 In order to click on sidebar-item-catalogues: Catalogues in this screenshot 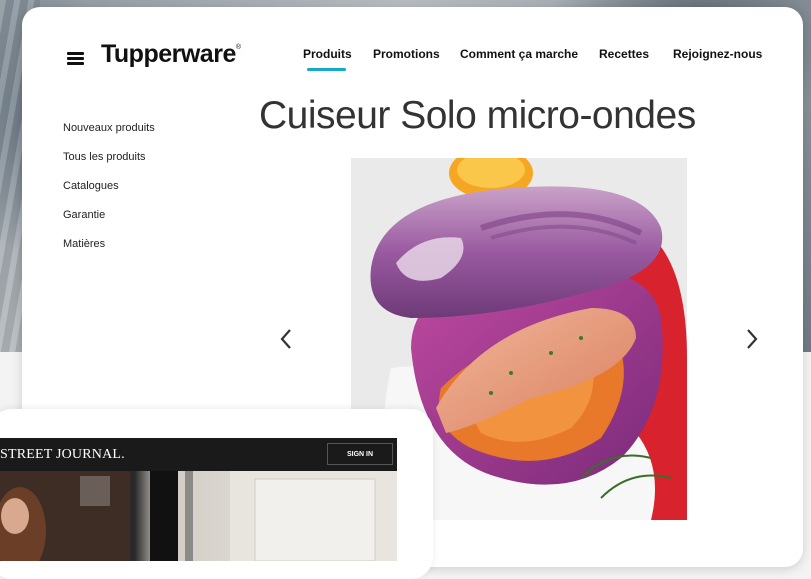, I will do `click(91, 186)`.